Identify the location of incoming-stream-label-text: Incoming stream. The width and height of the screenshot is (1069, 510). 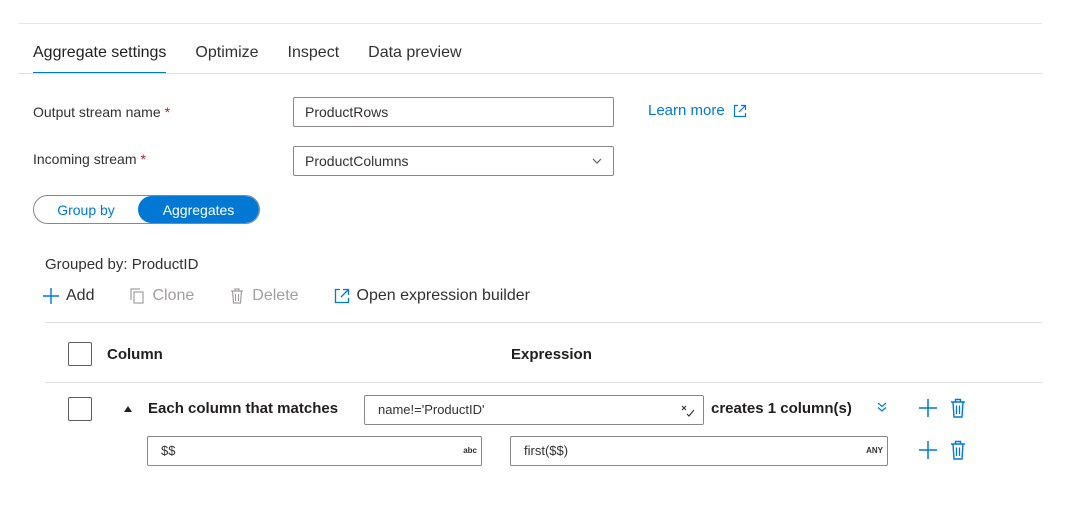
(85, 159).